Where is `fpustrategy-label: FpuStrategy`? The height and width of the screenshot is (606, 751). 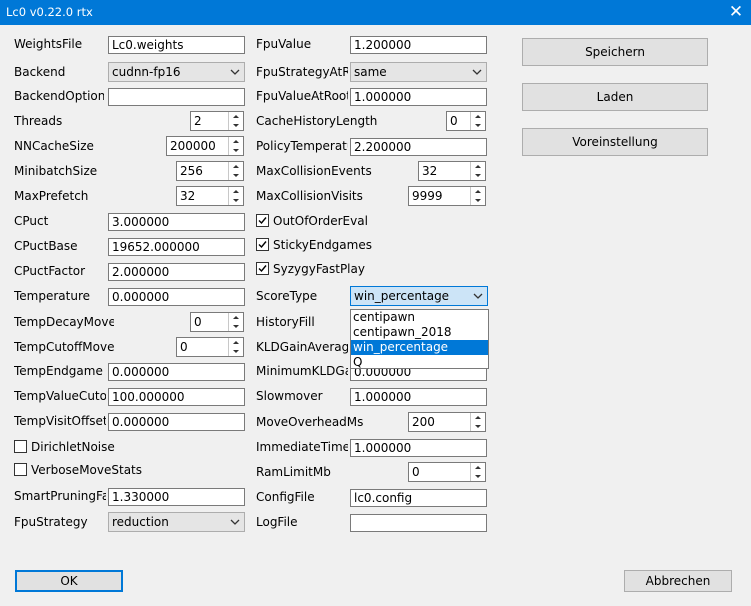 fpustrategy-label: FpuStrategy is located at coordinates (51, 522).